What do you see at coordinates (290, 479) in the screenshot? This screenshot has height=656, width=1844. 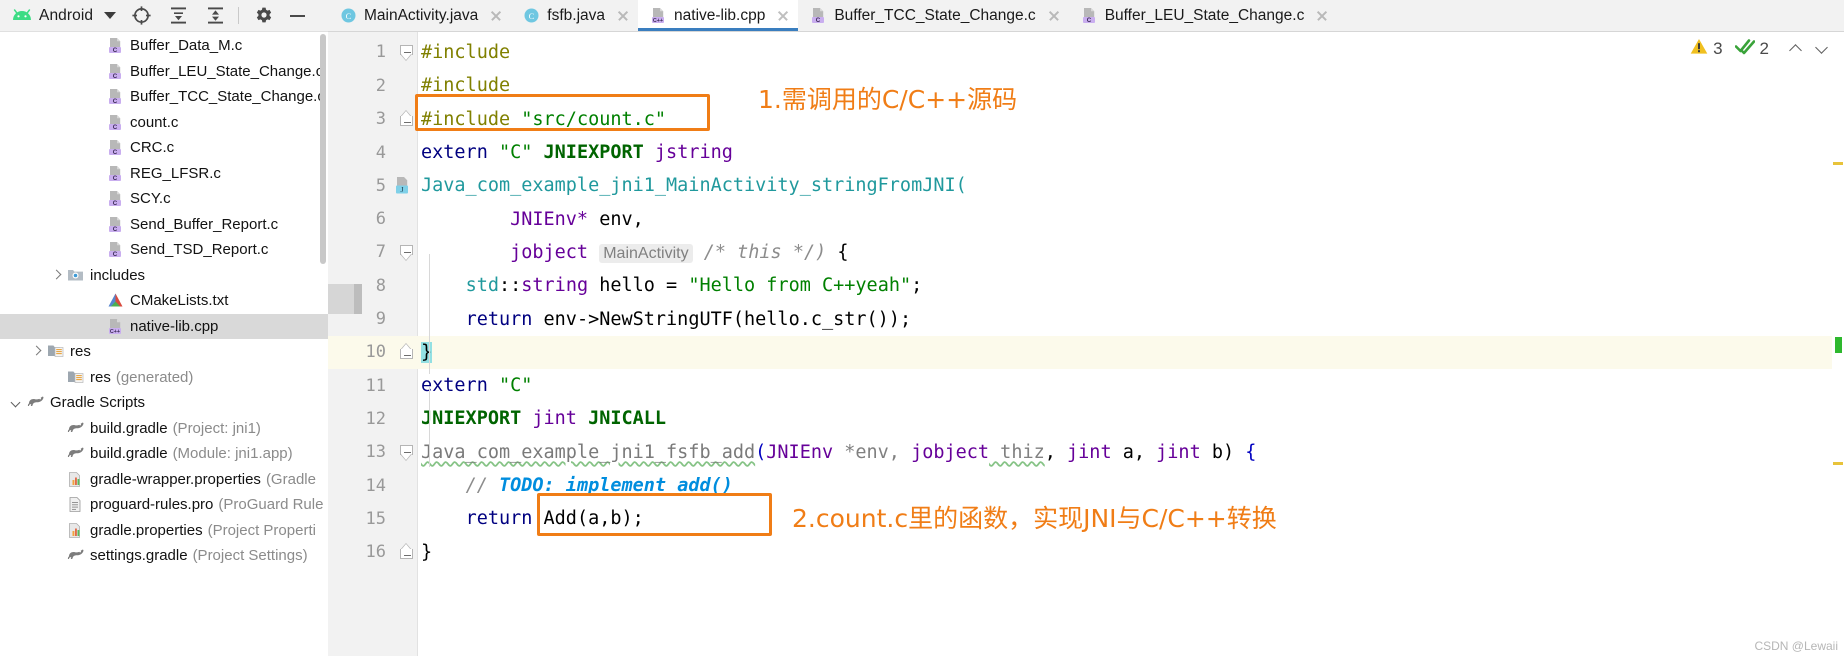 I see `tree-item-subtitle: (Gradle` at bounding box center [290, 479].